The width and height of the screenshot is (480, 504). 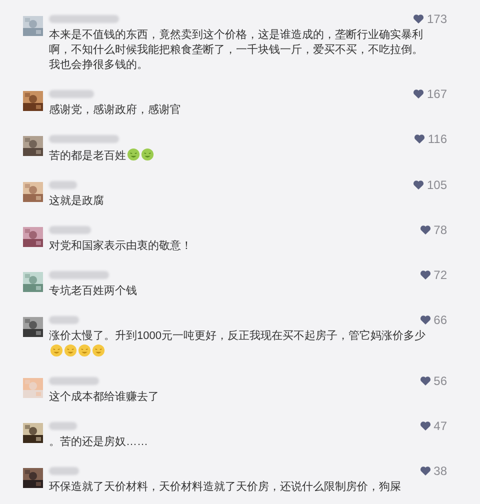 I want to click on like-count: 173, so click(x=436, y=19).